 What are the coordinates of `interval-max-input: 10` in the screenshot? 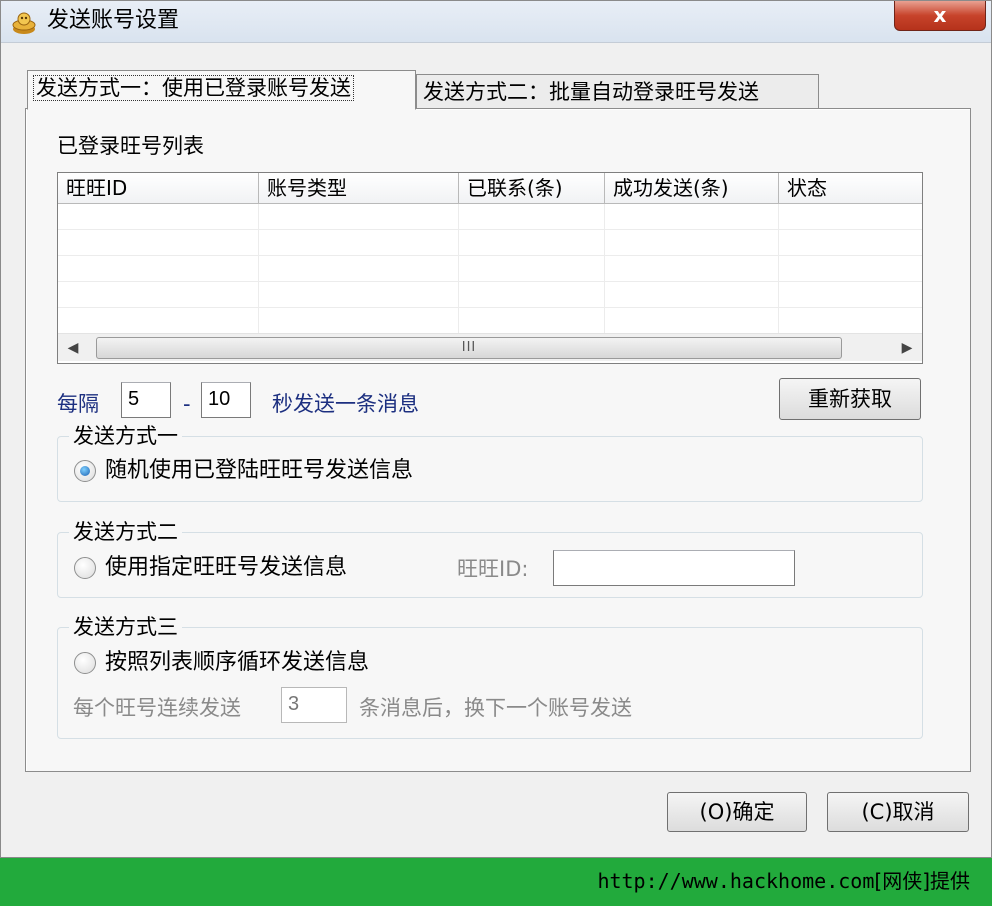 It's located at (226, 400).